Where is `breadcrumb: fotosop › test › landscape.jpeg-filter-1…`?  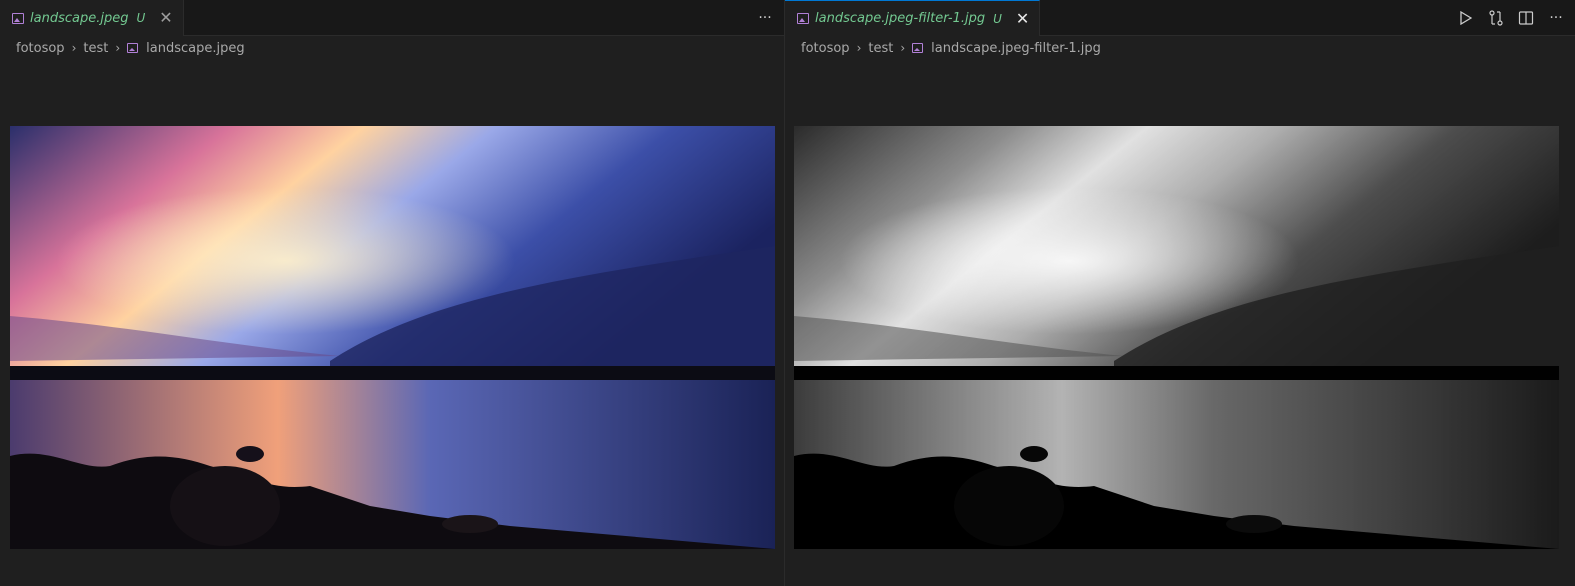
breadcrumb: fotosop › test › landscape.jpeg-filter-1… is located at coordinates (1180, 48).